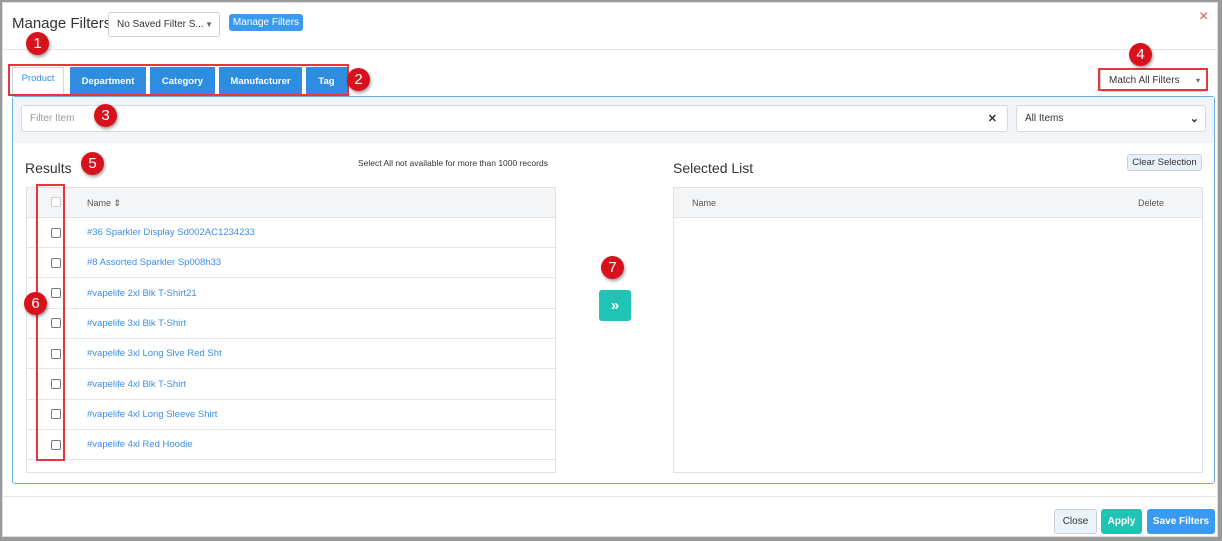  I want to click on footer-divider, so click(610, 496).